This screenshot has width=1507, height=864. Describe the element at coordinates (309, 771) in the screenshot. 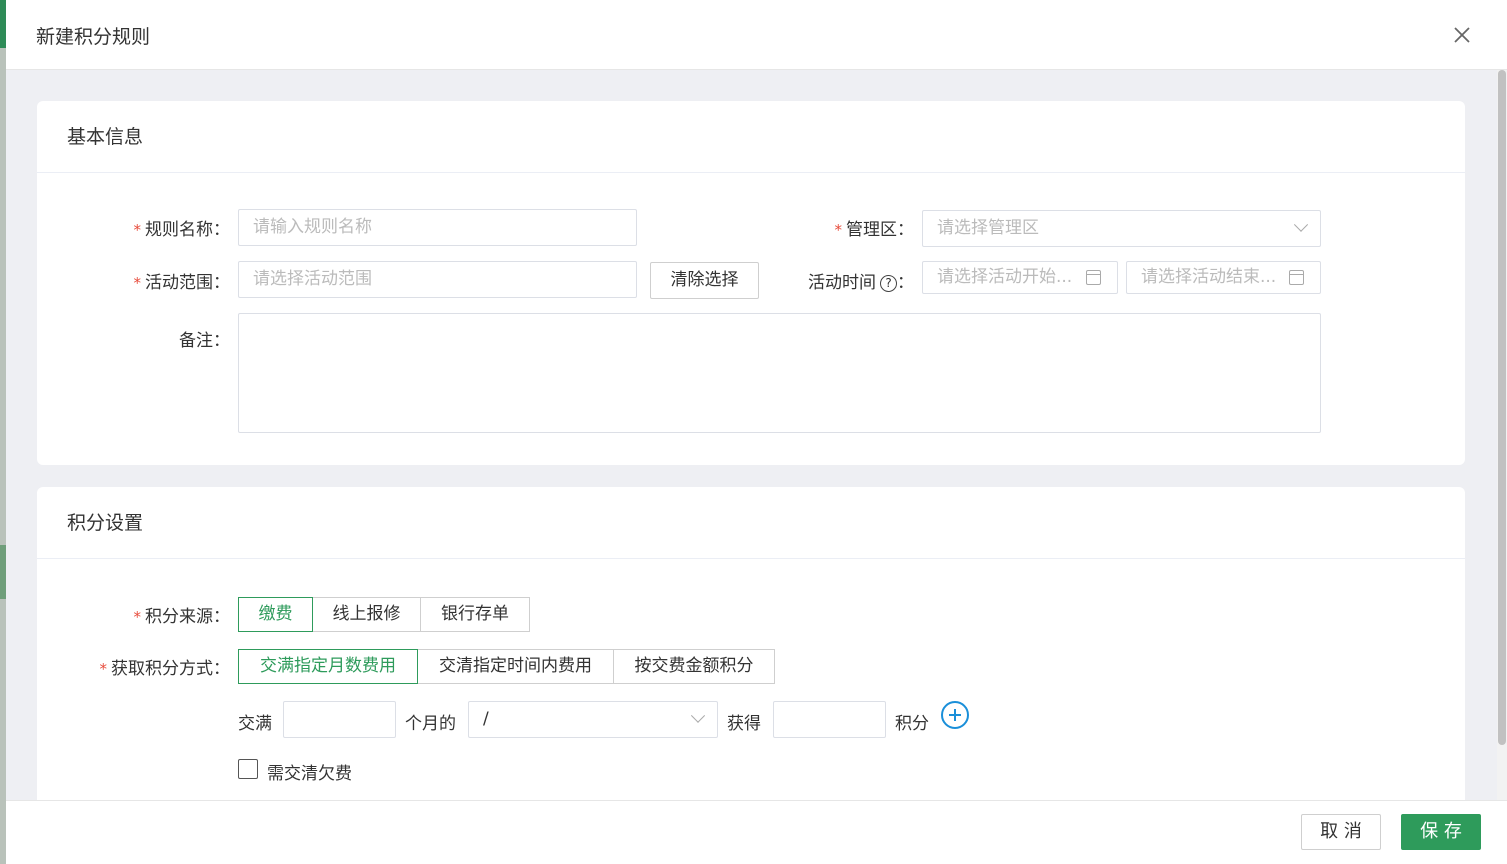

I see `arrears-checkbox-label: 需交清欠费` at that location.